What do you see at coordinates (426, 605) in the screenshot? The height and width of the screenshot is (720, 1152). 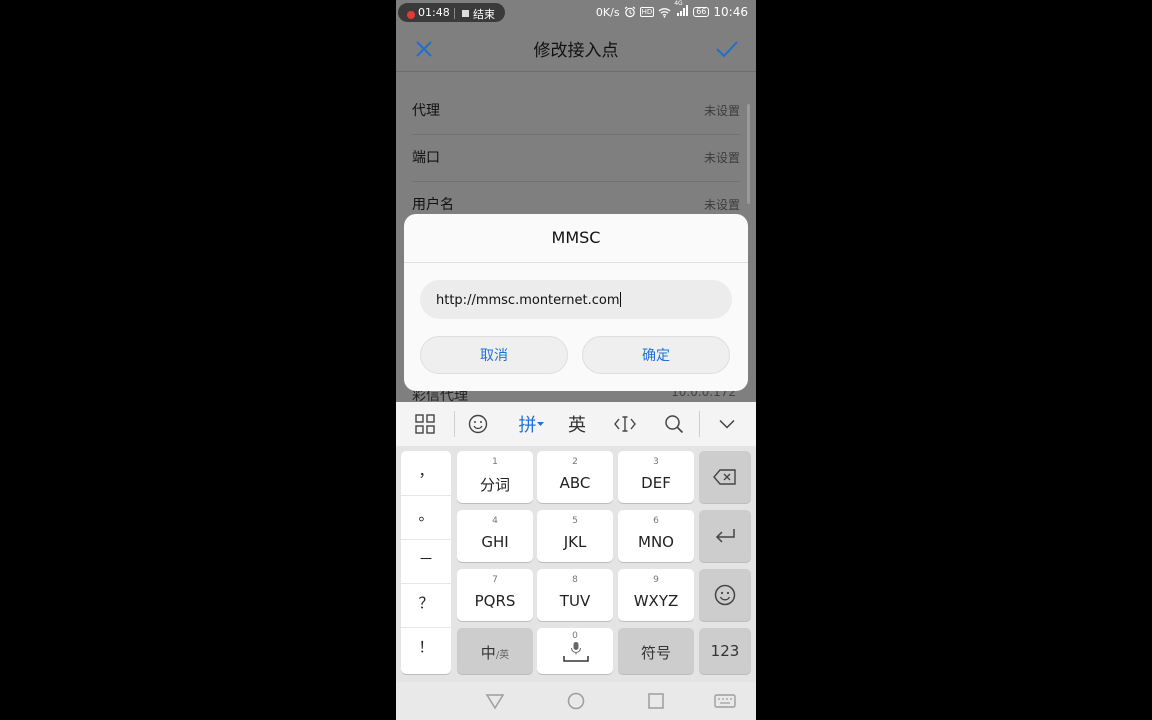 I see `punct-key: ？` at bounding box center [426, 605].